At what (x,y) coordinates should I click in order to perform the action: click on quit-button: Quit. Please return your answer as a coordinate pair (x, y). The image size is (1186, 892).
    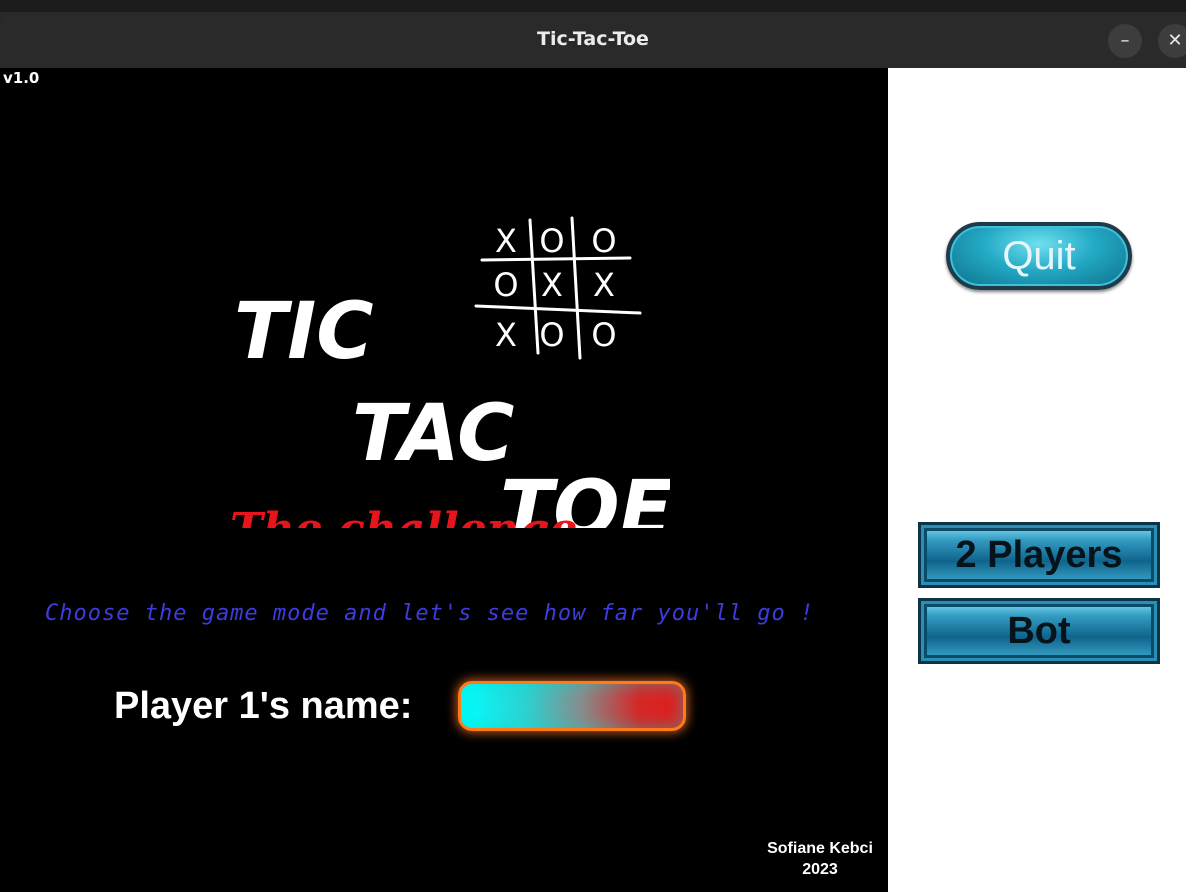
    Looking at the image, I should click on (1039, 256).